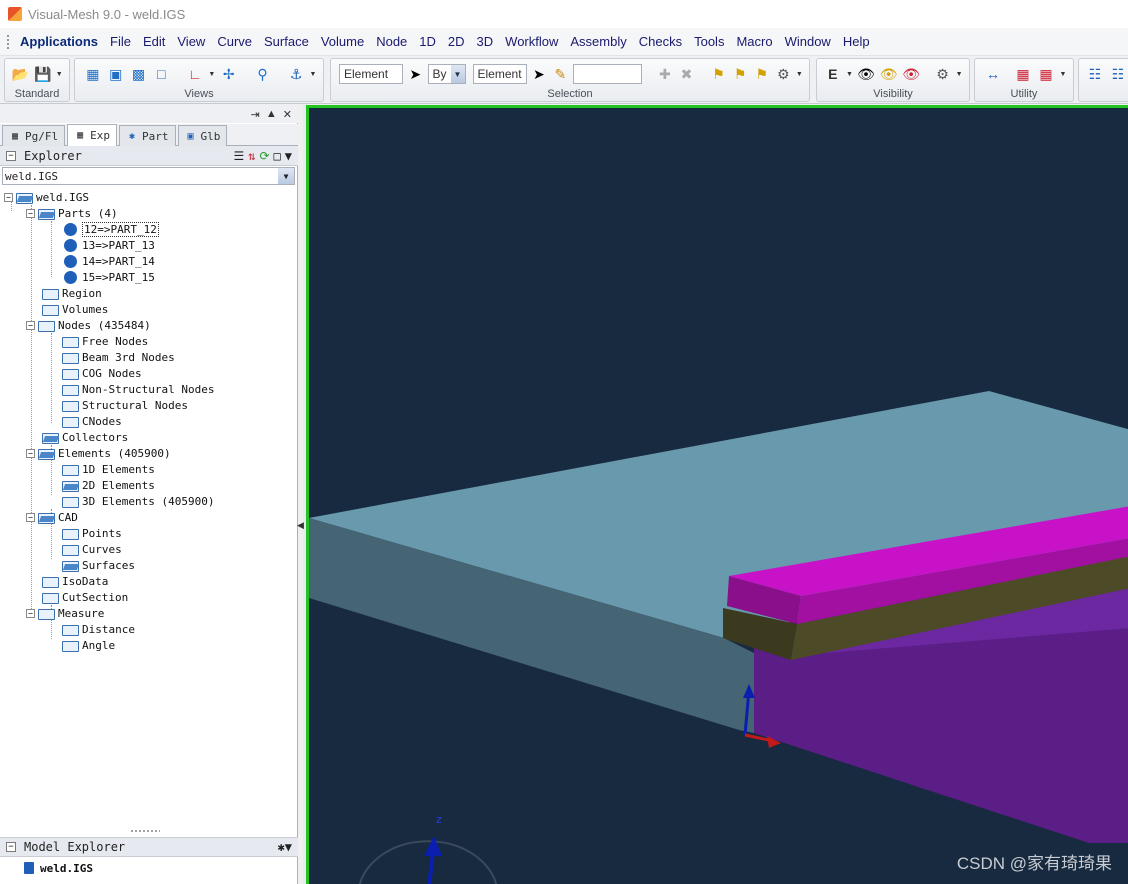 Image resolution: width=1128 pixels, height=884 pixels. I want to click on standard-dropdown-icon: ▼, so click(59, 74).